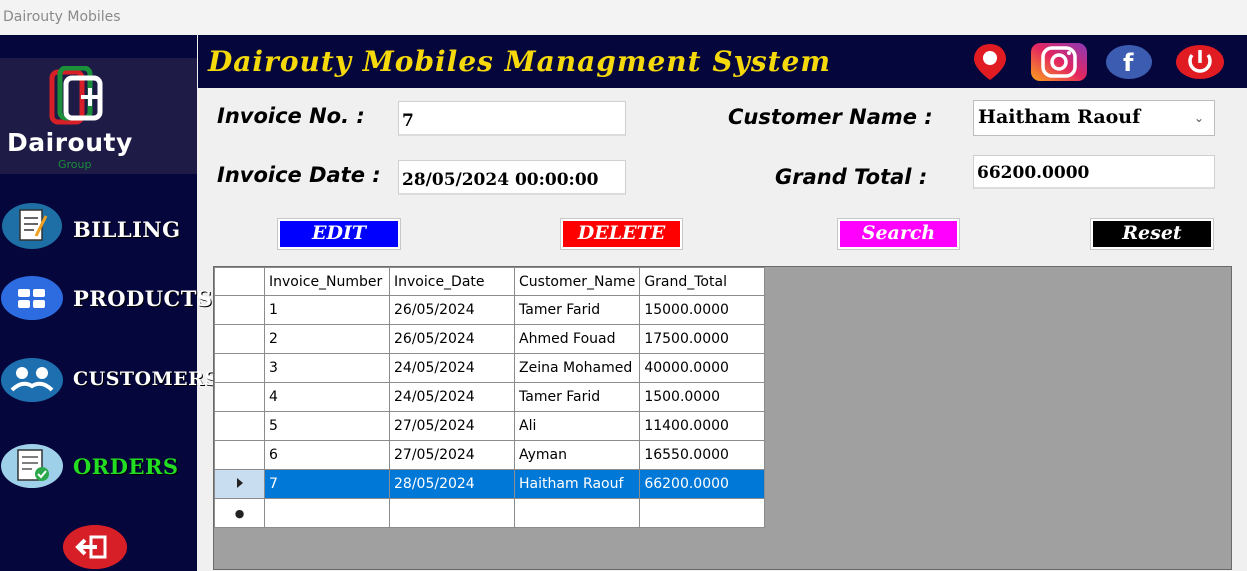  I want to click on sidebar-item-orders: ORDERS, so click(98, 467).